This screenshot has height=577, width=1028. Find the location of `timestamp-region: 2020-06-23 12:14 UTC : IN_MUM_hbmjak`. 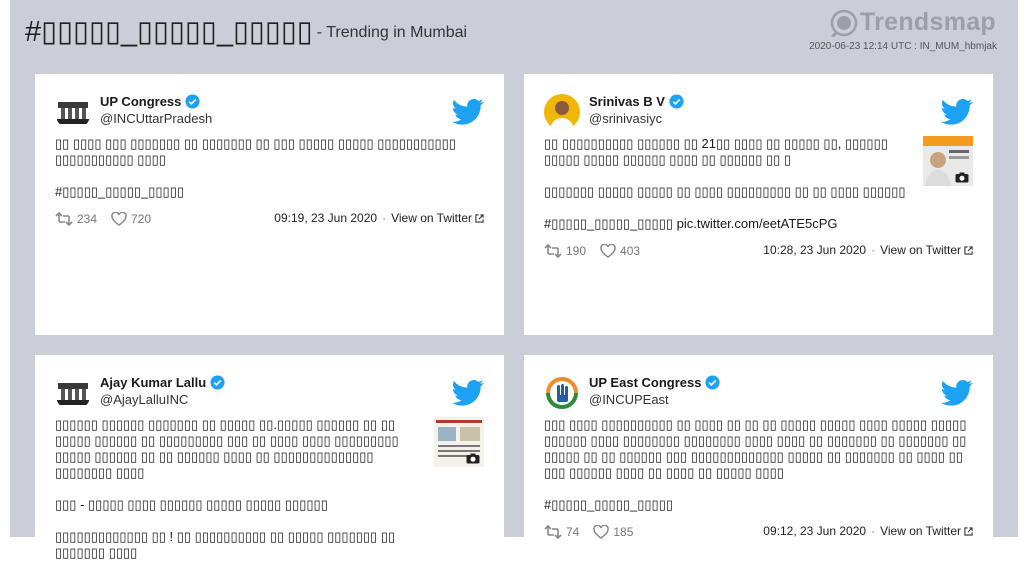

timestamp-region: 2020-06-23 12:14 UTC : IN_MUM_hbmjak is located at coordinates (903, 46).